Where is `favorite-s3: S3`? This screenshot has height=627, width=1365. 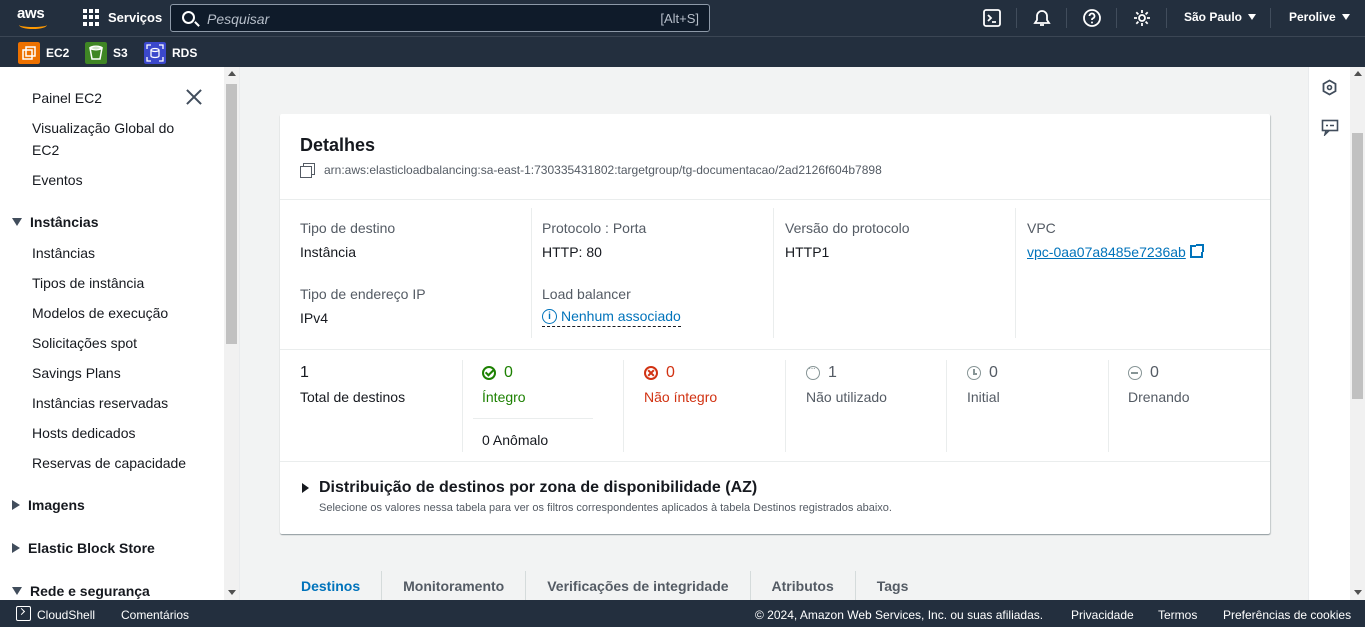
favorite-s3: S3 is located at coordinates (106, 53).